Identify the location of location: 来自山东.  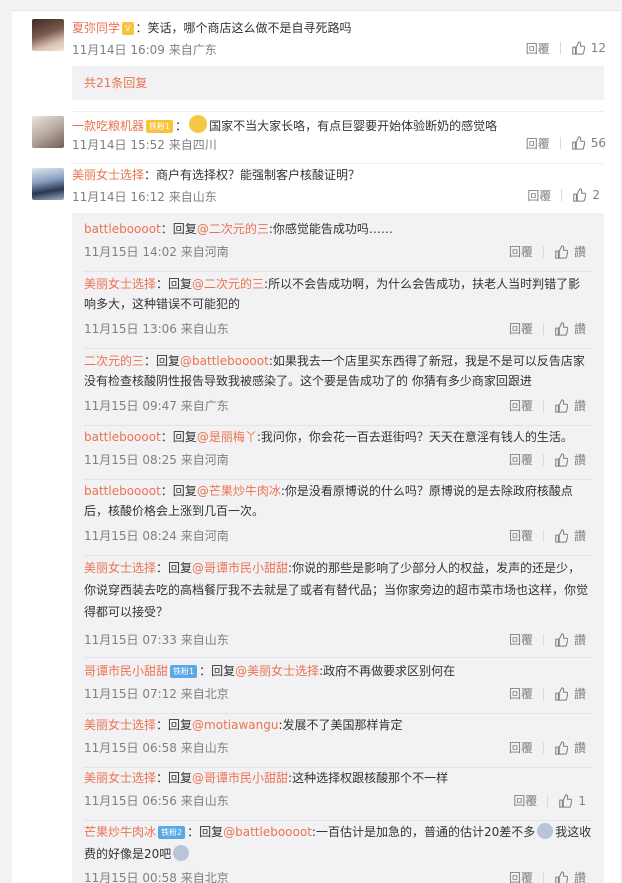
(204, 640).